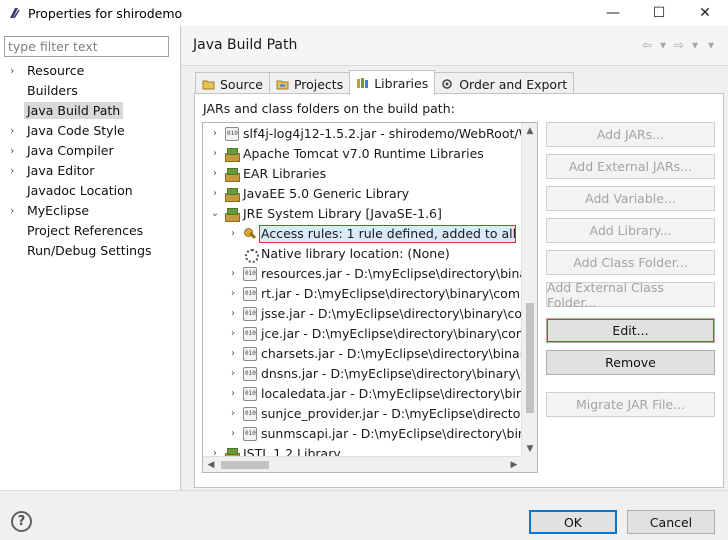  I want to click on scroll-left-icon: ◀, so click(211, 464).